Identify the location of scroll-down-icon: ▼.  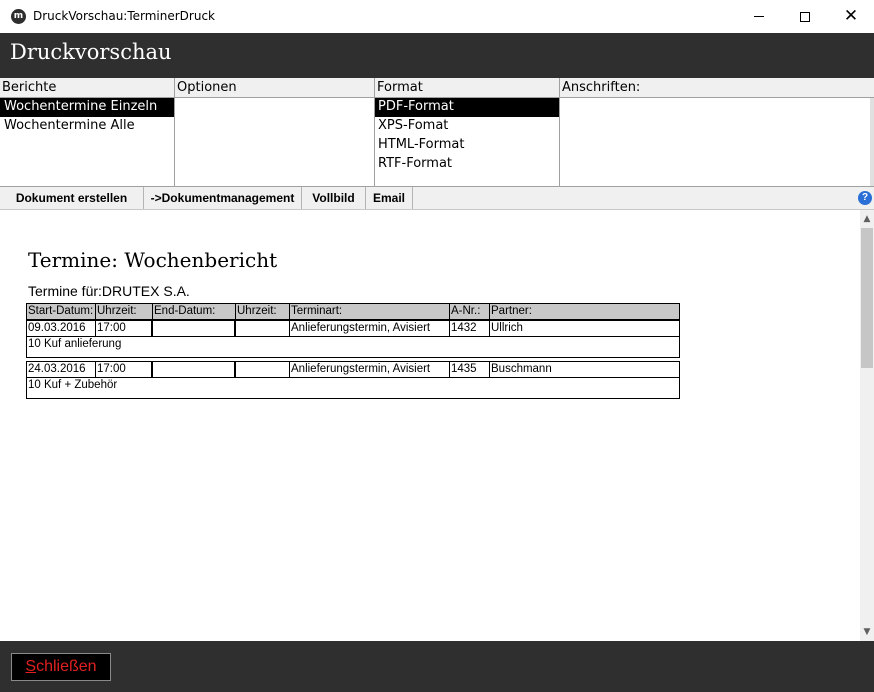
(867, 632).